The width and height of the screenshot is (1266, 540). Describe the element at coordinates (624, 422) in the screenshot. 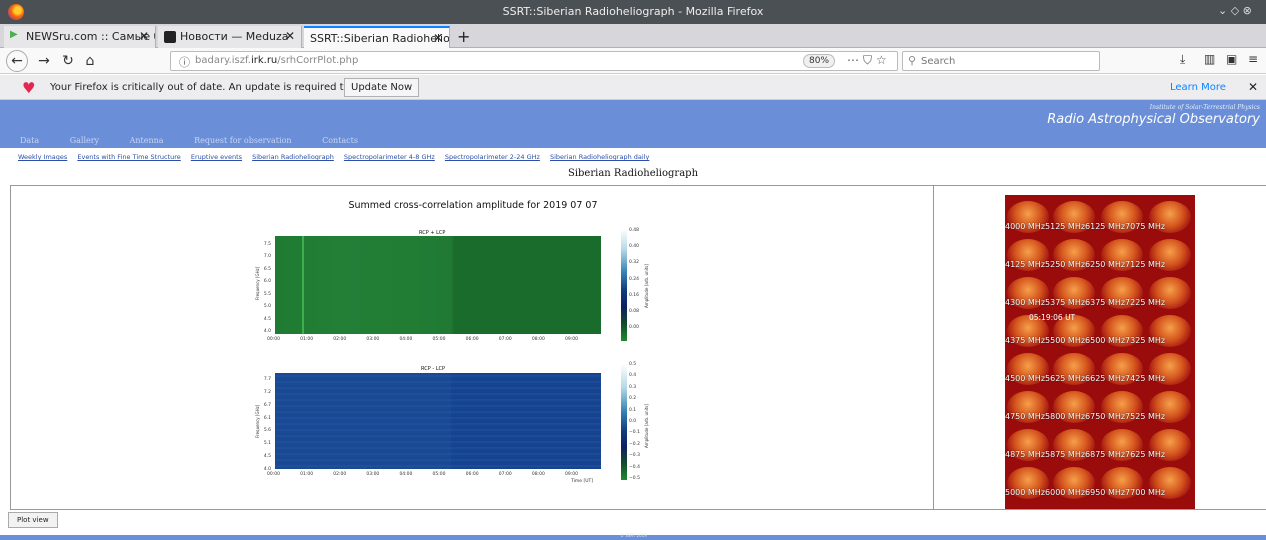

I see `plot-2-colorbar` at that location.